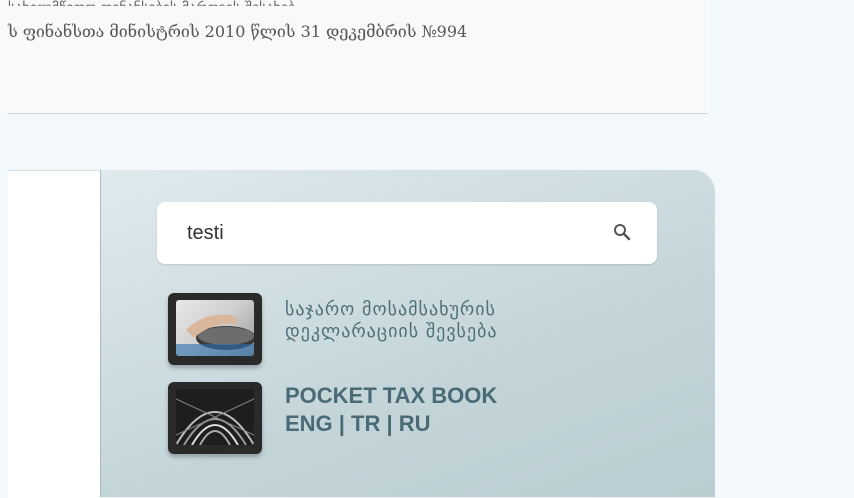 The image size is (854, 498). Describe the element at coordinates (622, 232) in the screenshot. I see `search-icon` at that location.